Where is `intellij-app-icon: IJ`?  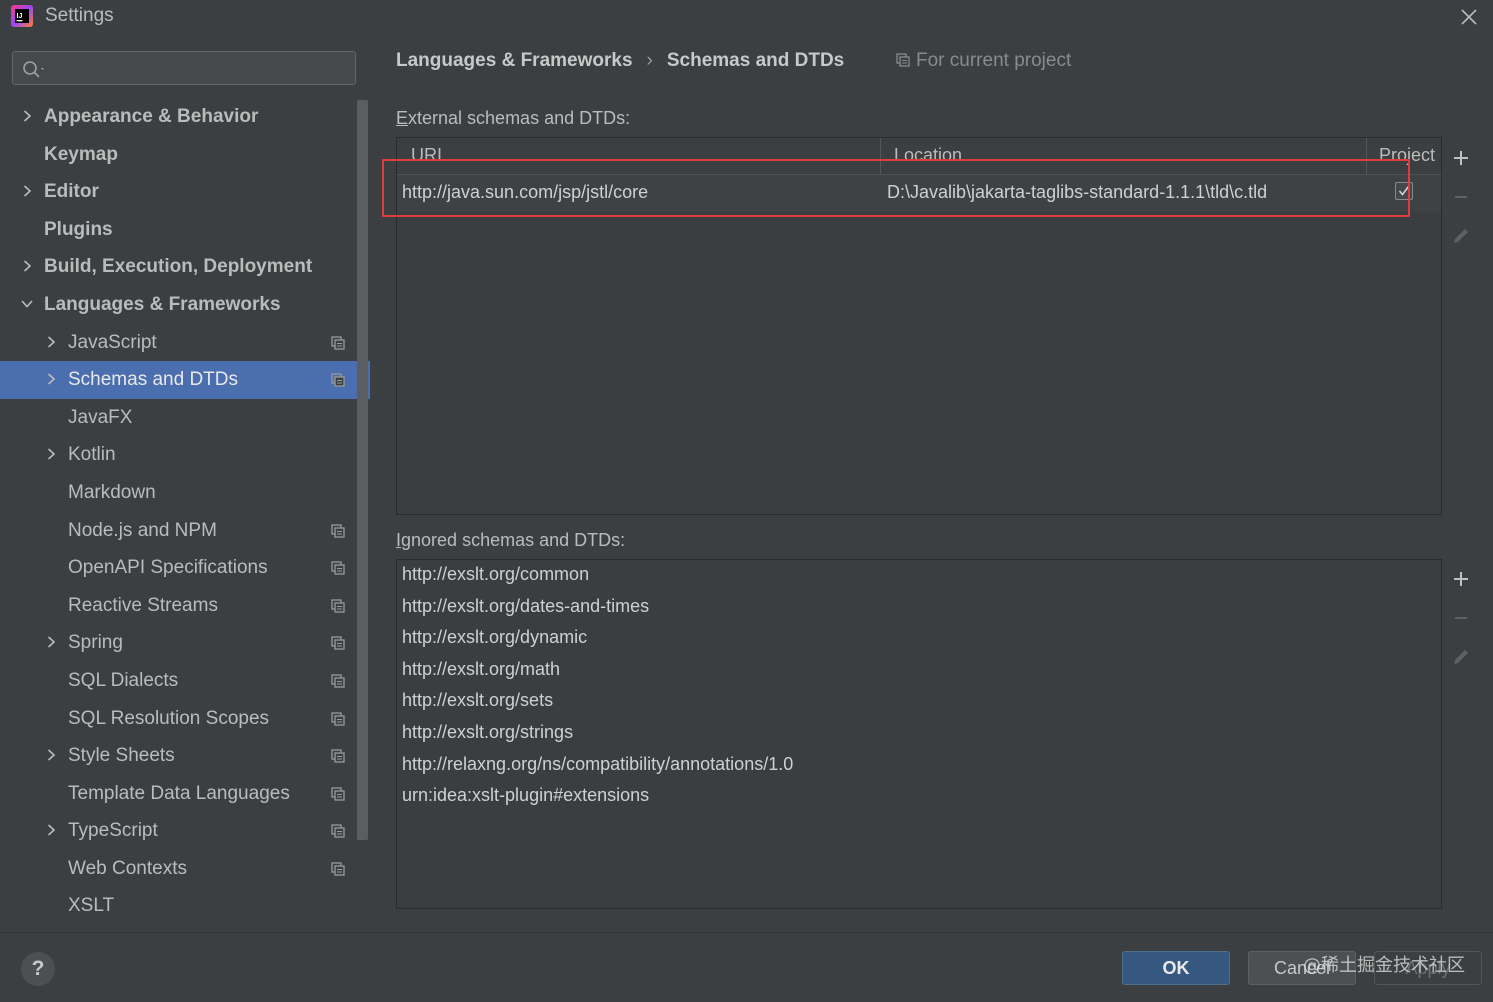 intellij-app-icon: IJ is located at coordinates (22, 16).